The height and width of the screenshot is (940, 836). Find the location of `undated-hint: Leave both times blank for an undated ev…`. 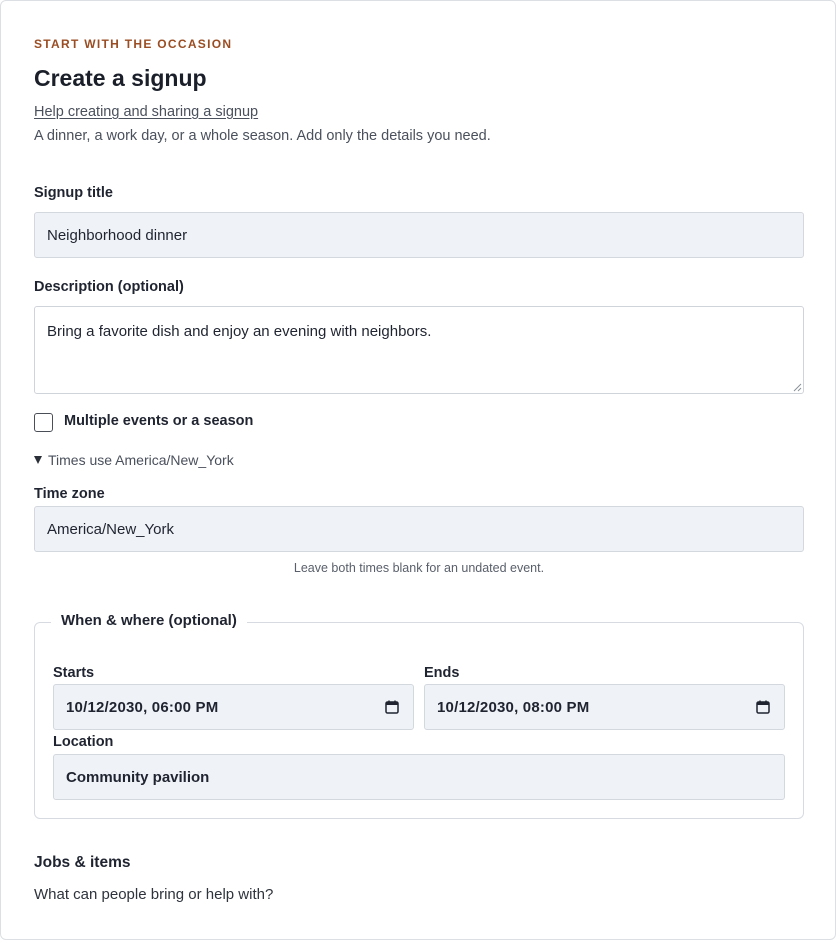

undated-hint: Leave both times blank for an undated ev… is located at coordinates (419, 568).